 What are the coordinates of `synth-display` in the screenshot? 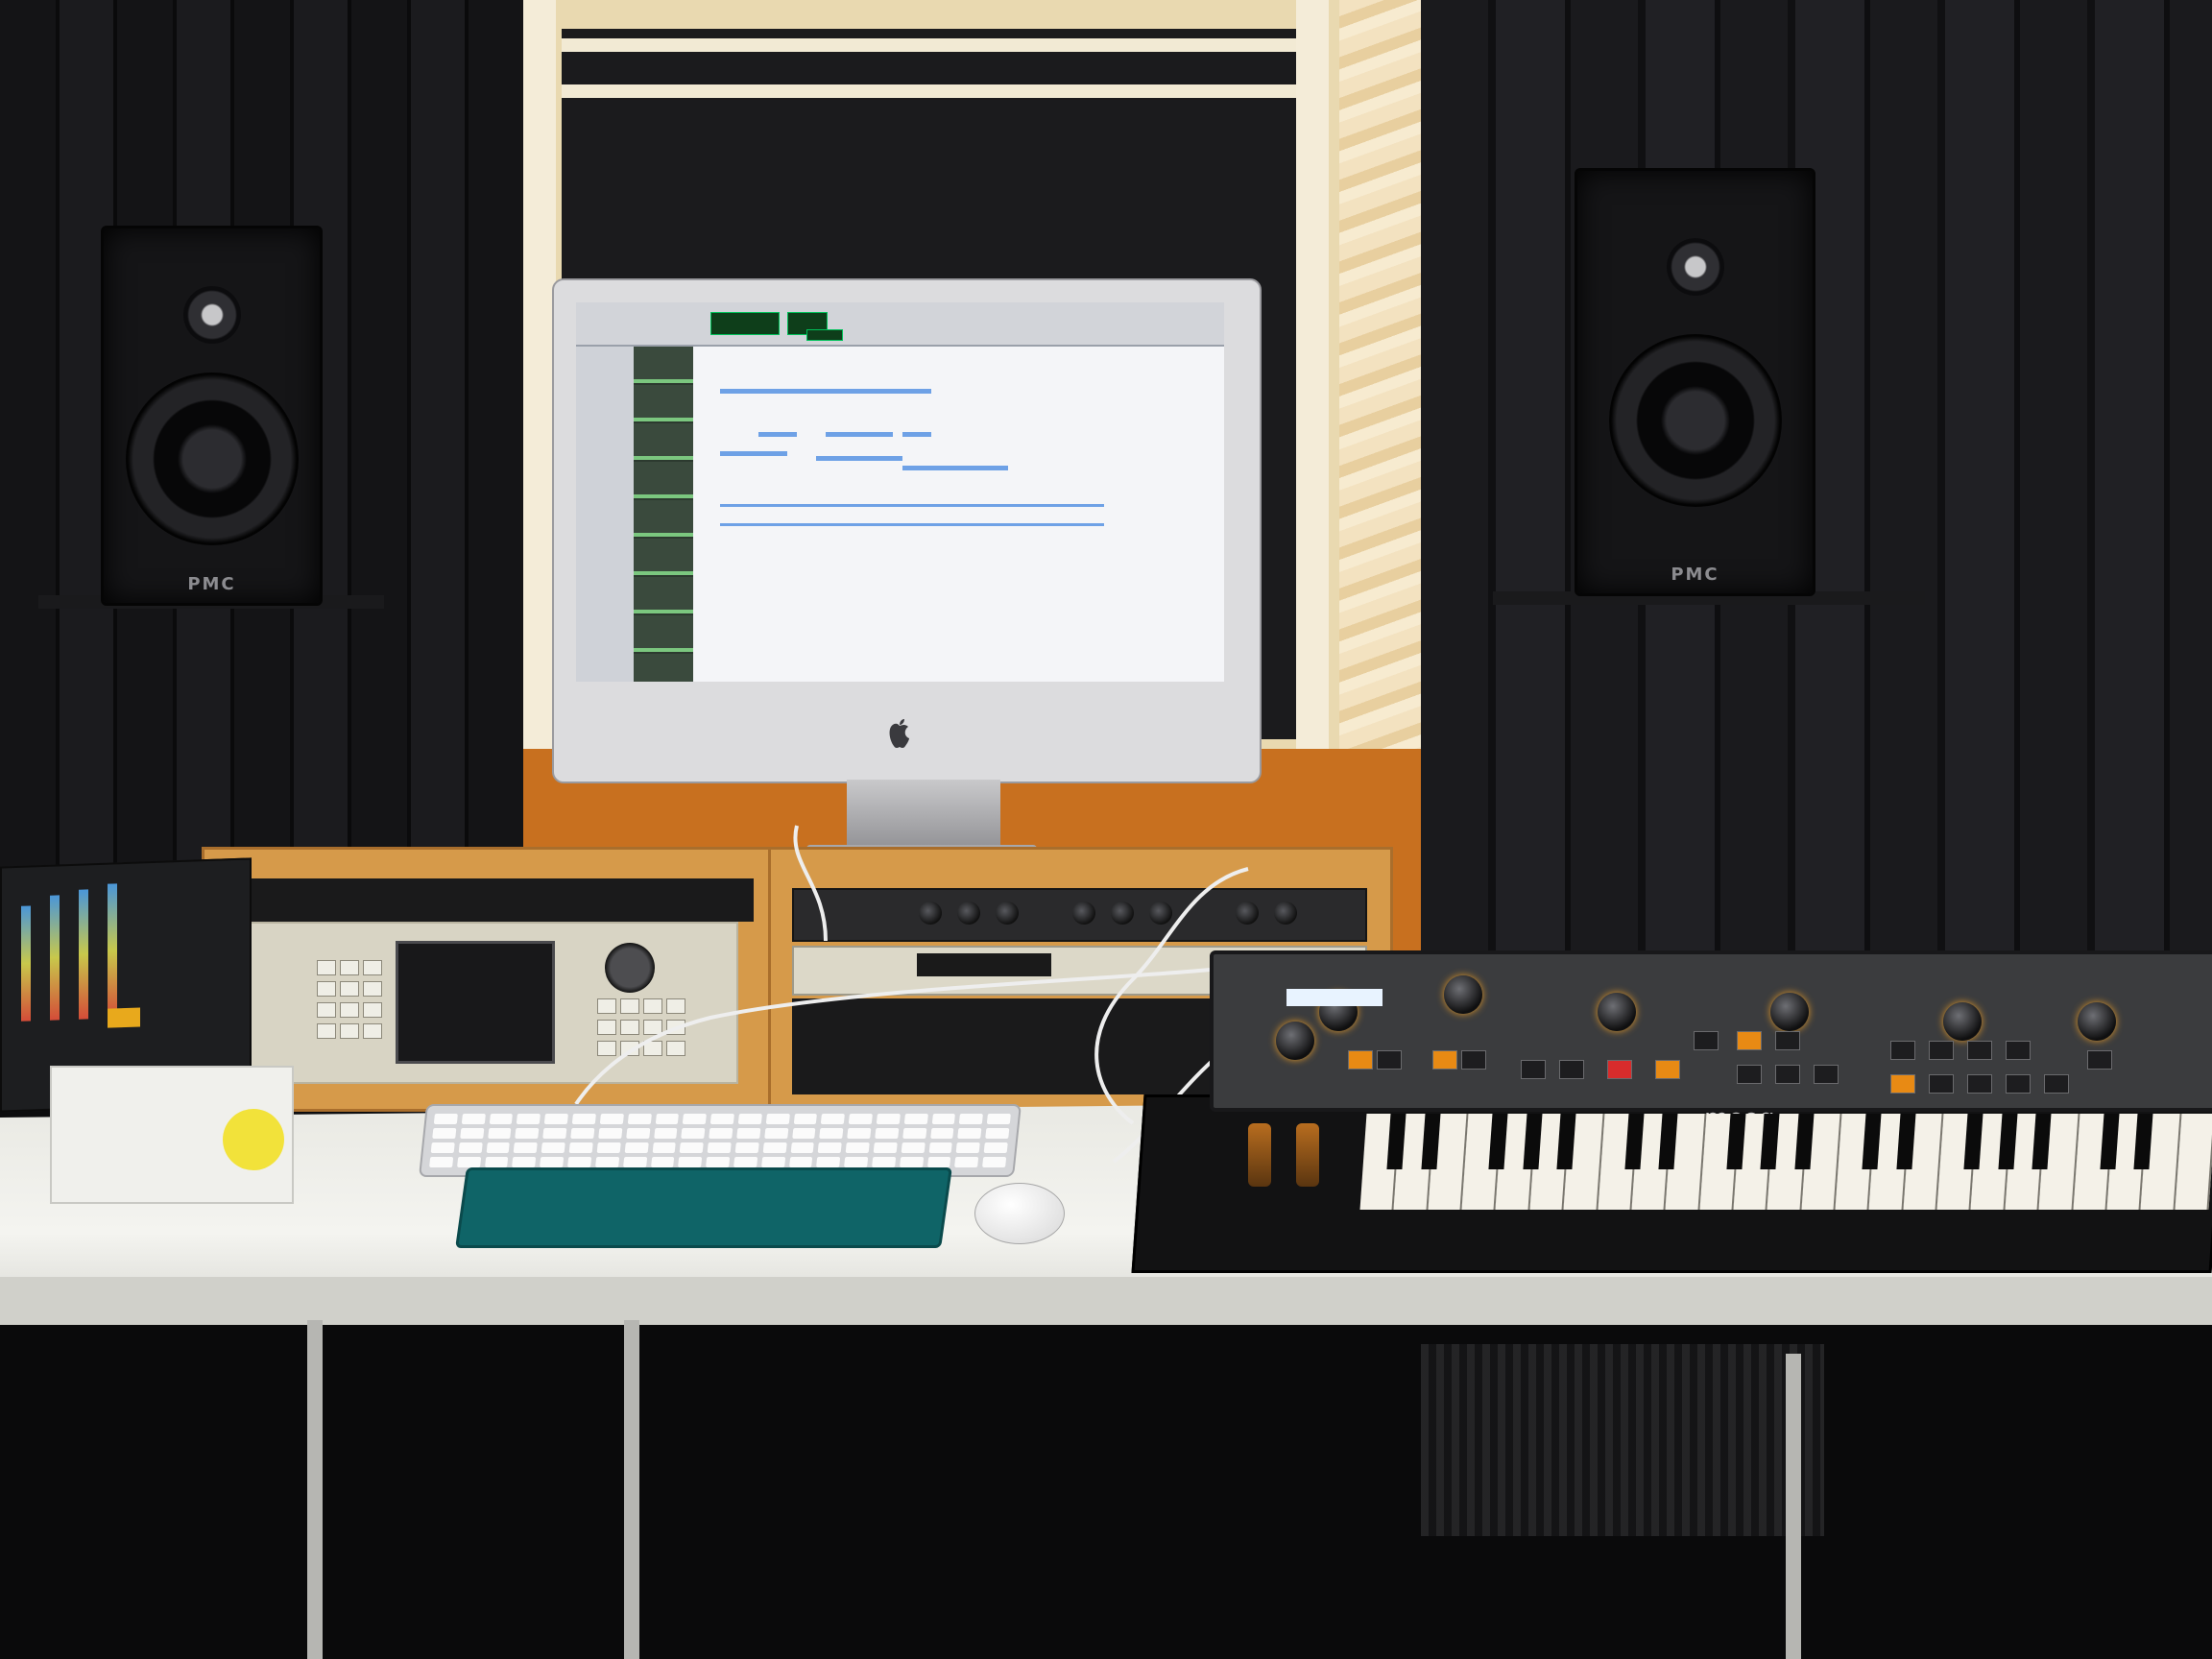 It's located at (1334, 997).